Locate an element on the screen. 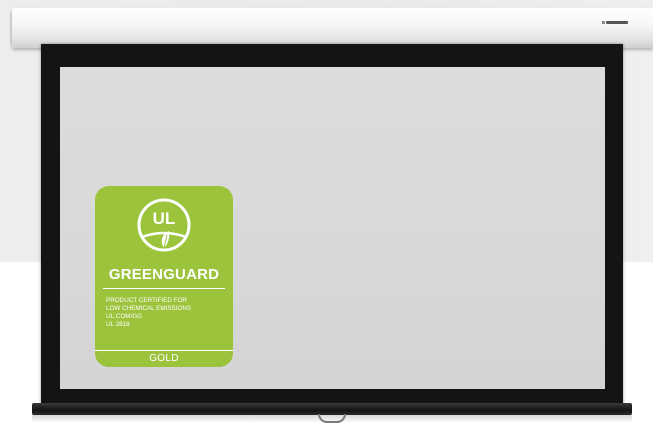  ul-emblem-text: UL is located at coordinates (164, 218).